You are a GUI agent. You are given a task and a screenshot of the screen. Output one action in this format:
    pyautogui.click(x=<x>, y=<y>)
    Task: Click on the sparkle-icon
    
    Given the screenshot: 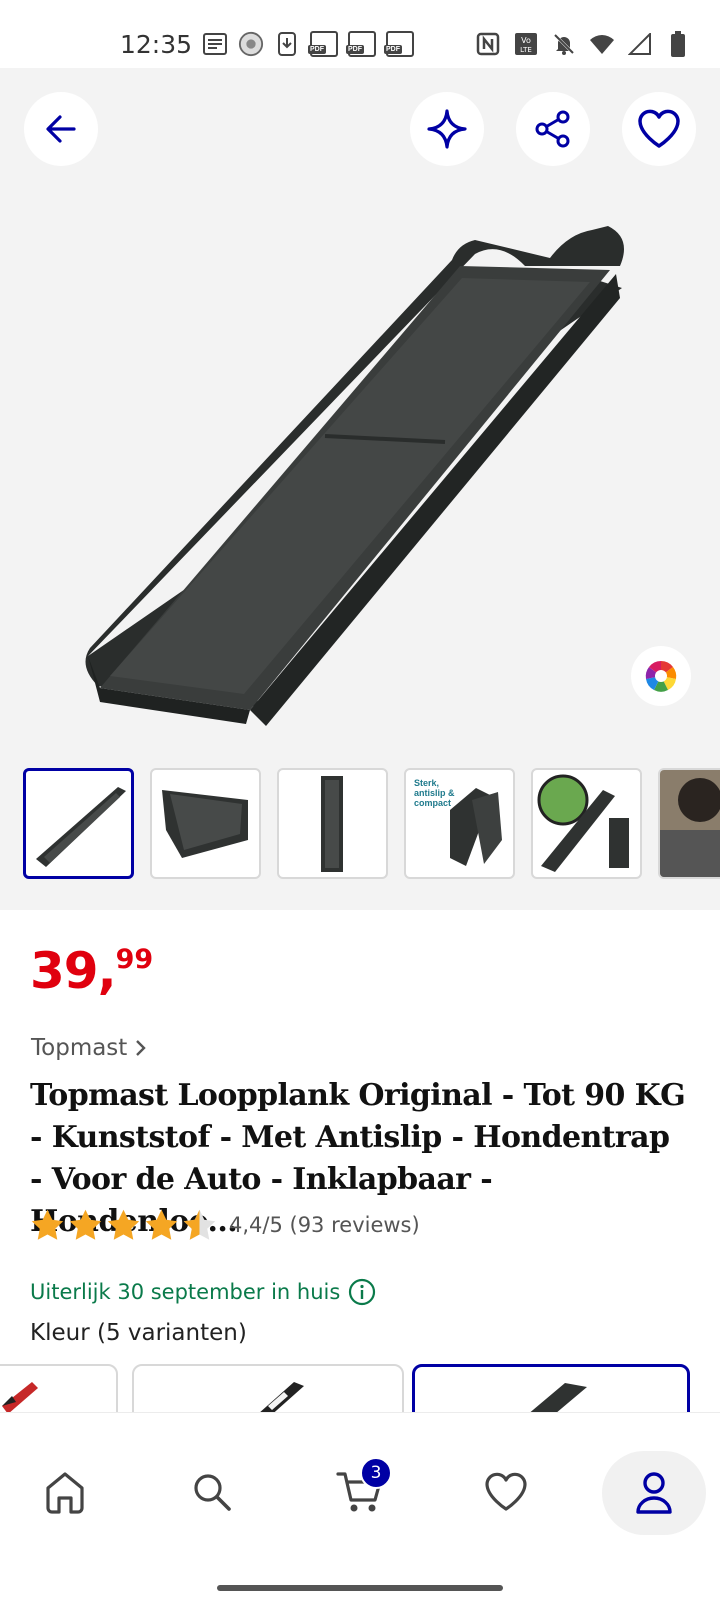 What is the action you would take?
    pyautogui.click(x=447, y=129)
    